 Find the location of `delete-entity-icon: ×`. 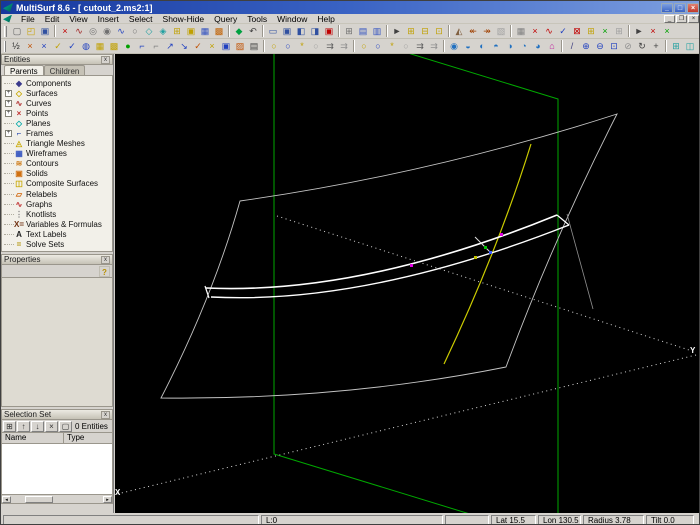

delete-entity-icon: × is located at coordinates (65, 31).